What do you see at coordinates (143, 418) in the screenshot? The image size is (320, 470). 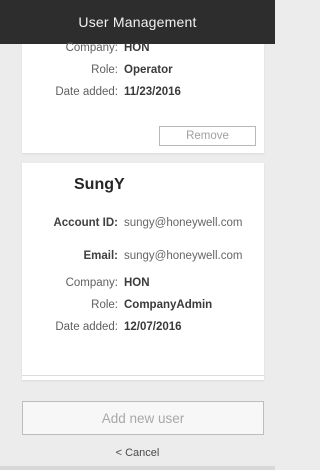 I see `add-new-user-button: Add new user` at bounding box center [143, 418].